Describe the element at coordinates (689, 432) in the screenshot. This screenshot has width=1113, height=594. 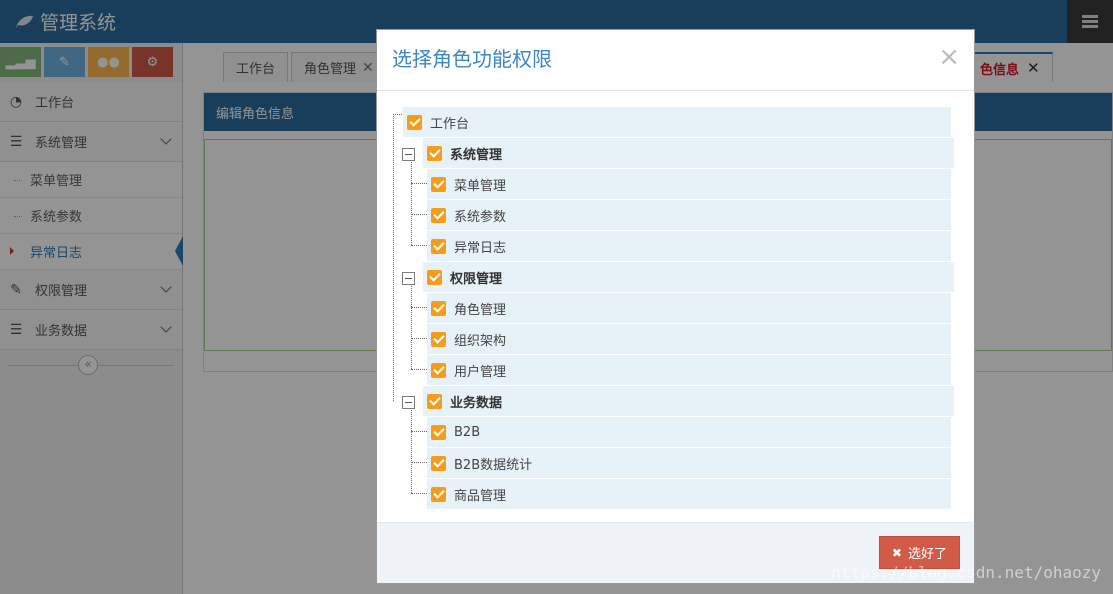
I see `tree-node-b2b: B2B` at that location.